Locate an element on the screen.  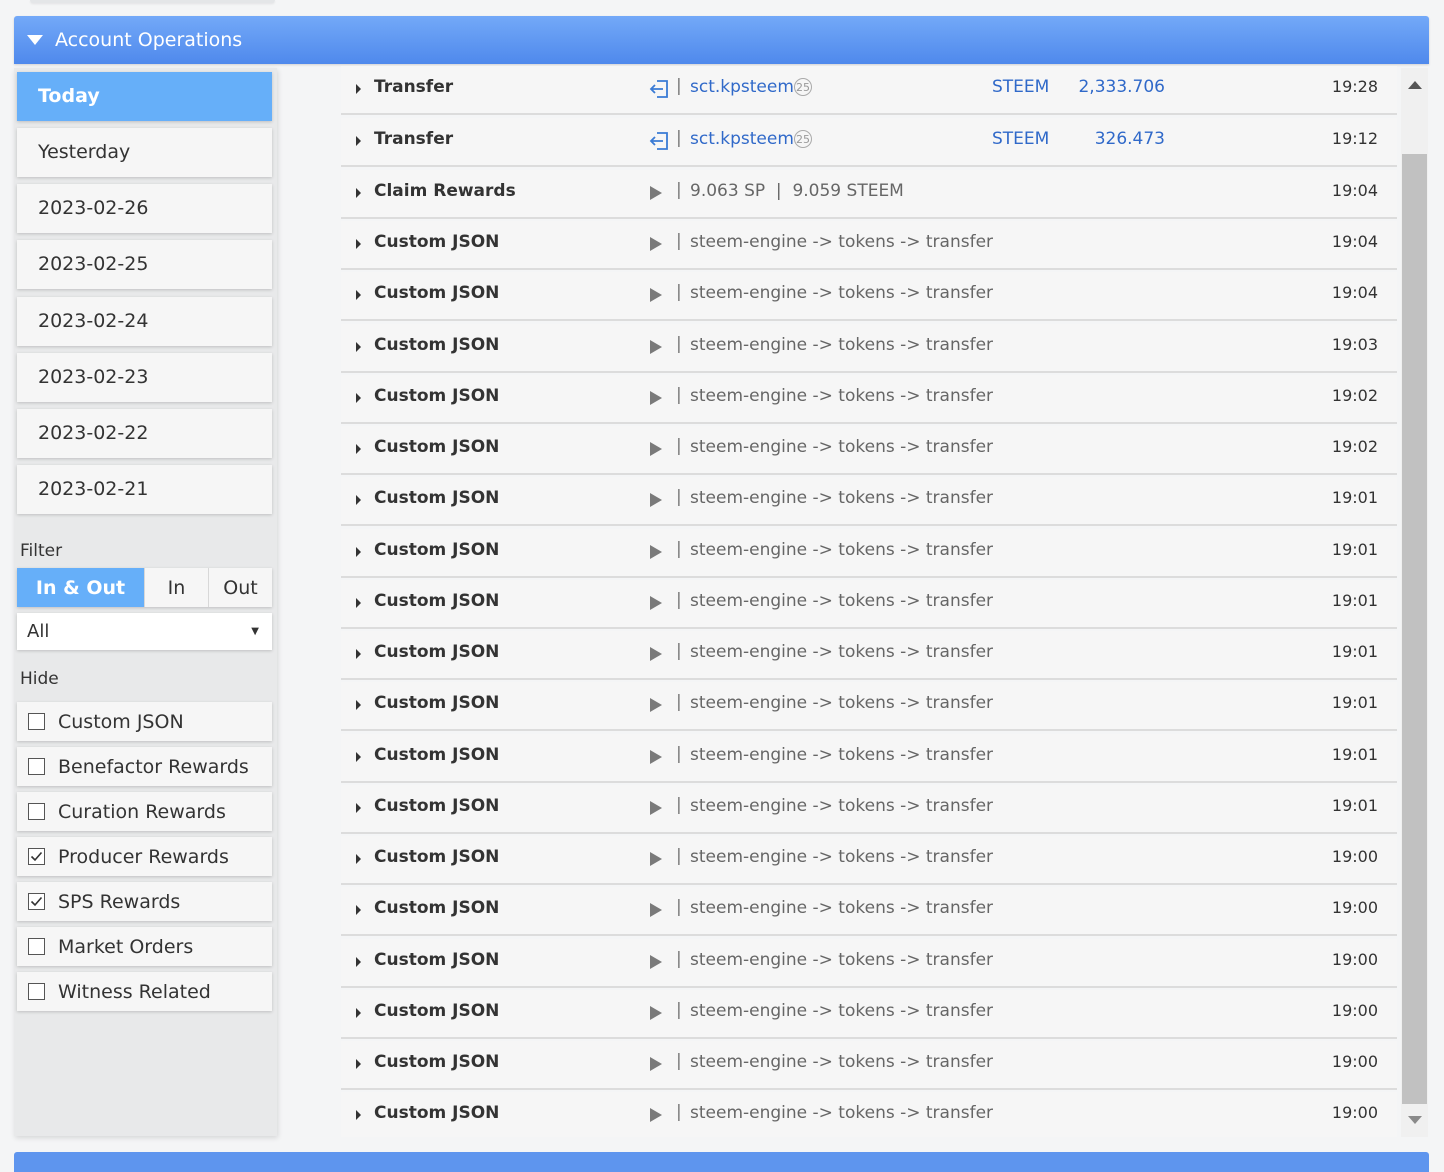
scrollbar is located at coordinates (1414, 602).